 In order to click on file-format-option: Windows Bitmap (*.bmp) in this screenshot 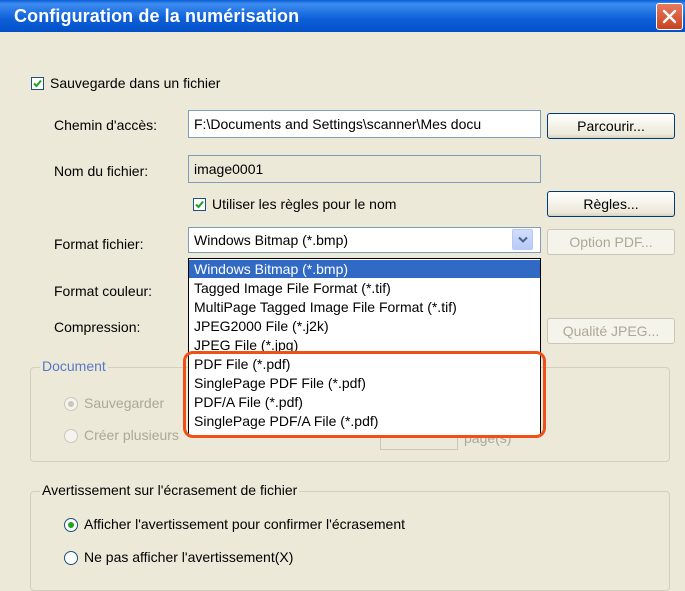, I will do `click(364, 269)`.